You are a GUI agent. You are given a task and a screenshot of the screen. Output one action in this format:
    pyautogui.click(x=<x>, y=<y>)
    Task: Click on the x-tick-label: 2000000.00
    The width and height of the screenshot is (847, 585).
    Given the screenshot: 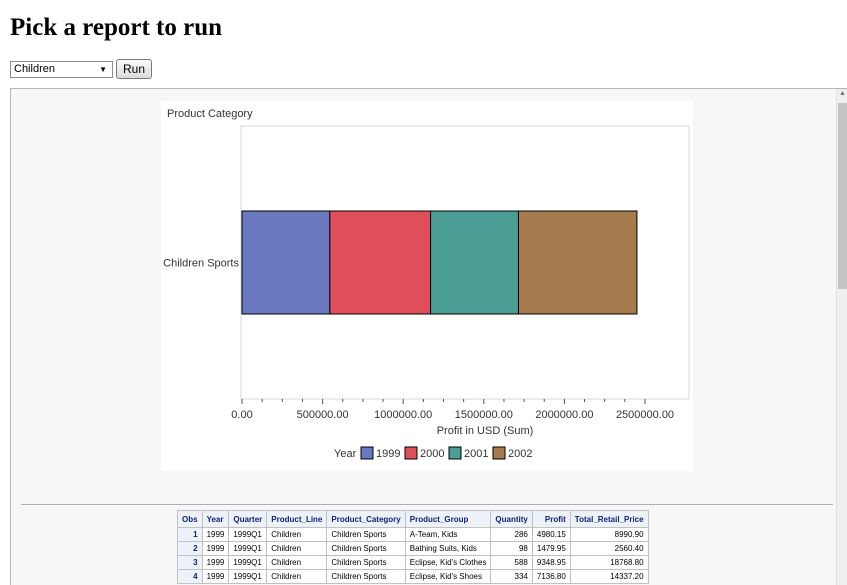 What is the action you would take?
    pyautogui.click(x=564, y=415)
    